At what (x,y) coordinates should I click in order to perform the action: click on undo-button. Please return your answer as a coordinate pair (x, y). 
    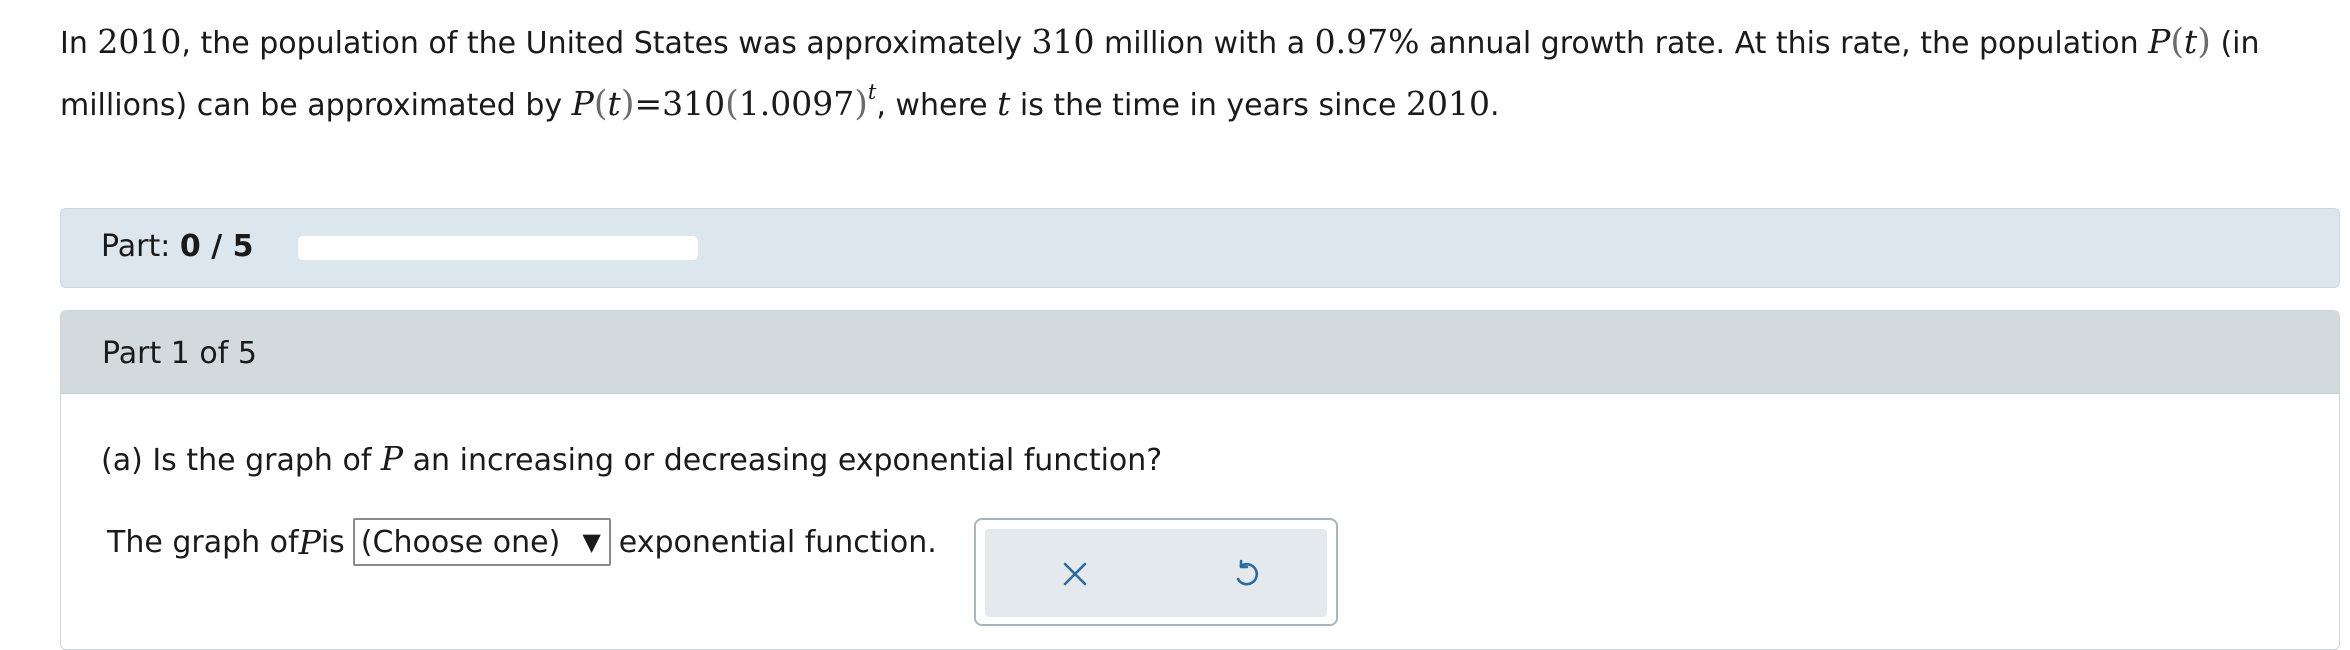
    Looking at the image, I should click on (1246, 574).